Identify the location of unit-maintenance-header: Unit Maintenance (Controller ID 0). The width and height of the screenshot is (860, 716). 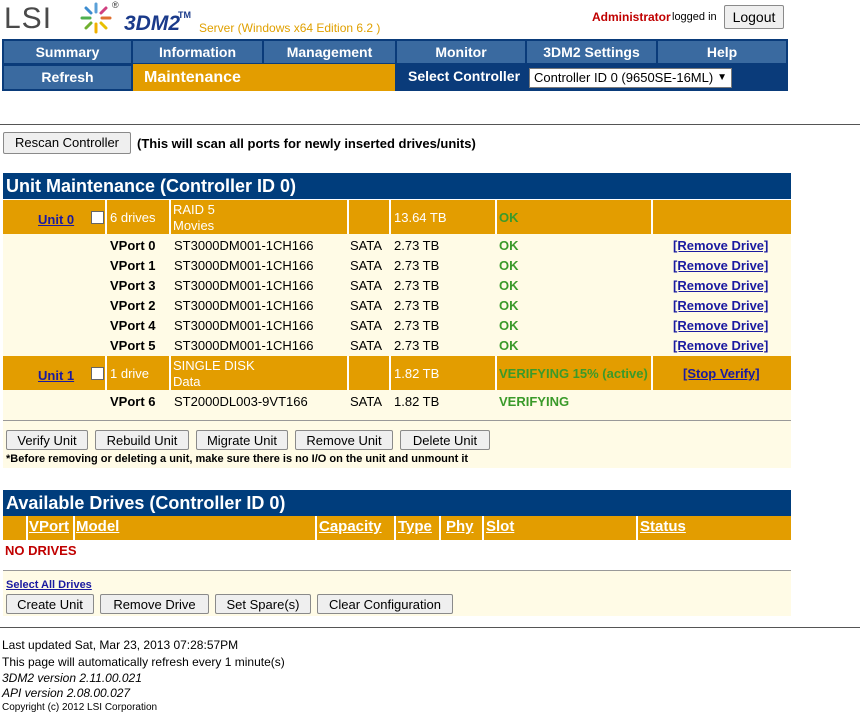
(397, 186).